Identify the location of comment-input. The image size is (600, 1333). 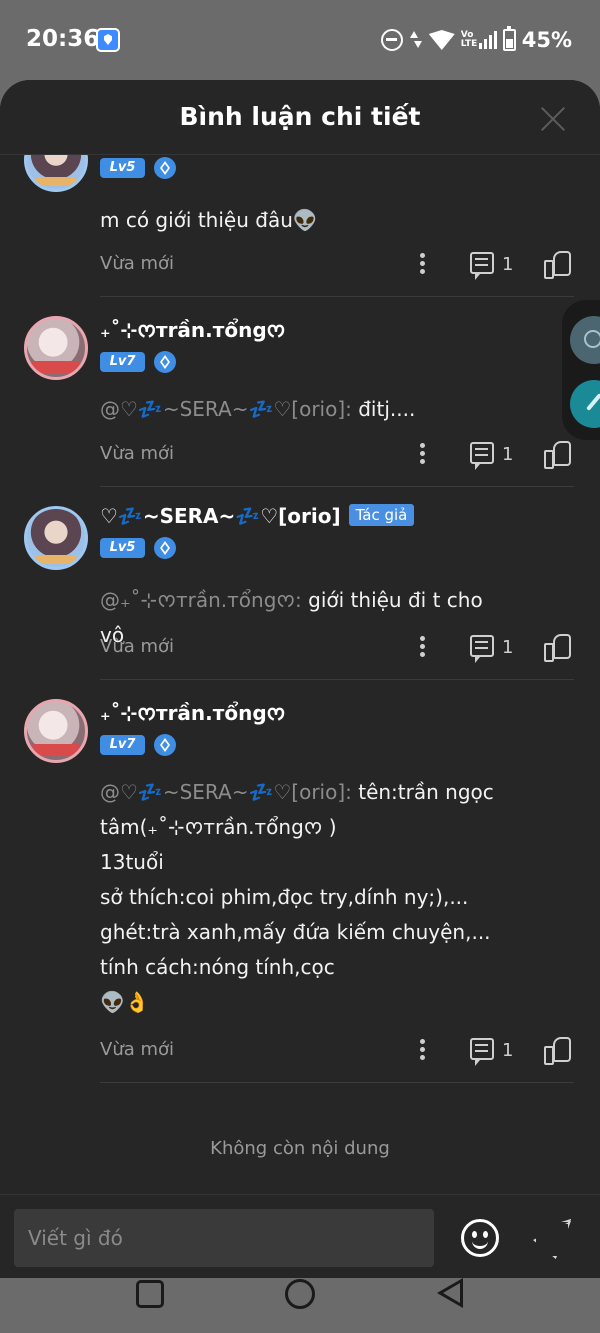
(224, 1238).